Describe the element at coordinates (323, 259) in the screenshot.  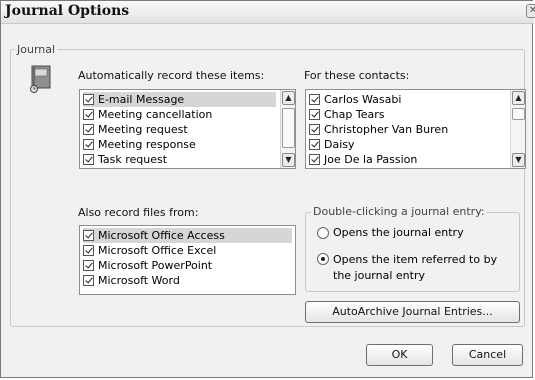
I see `radio-button-selected` at that location.